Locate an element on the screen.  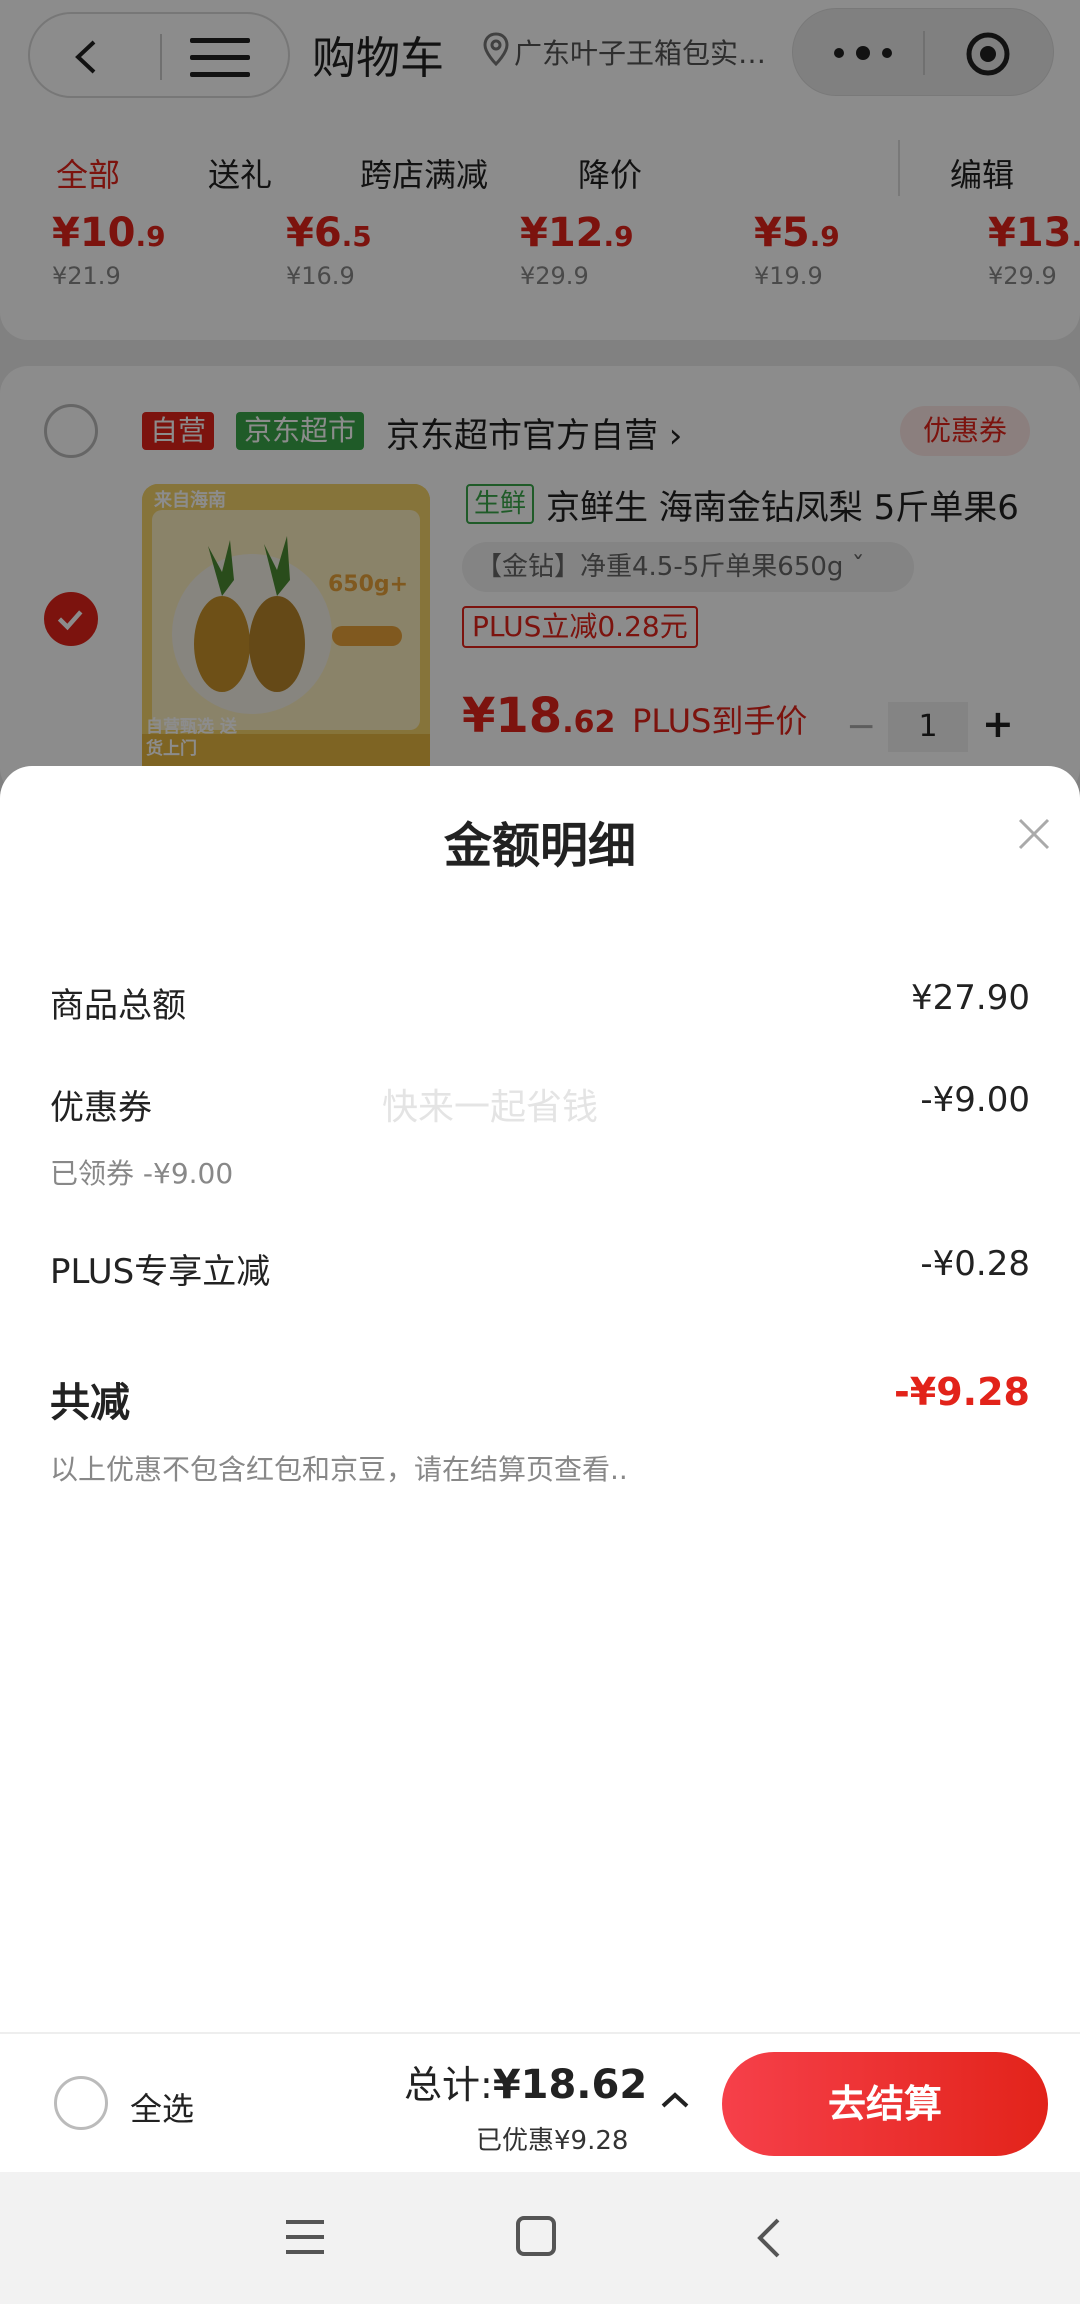
discount-note: 以上优惠不包含红包和京豆，请在结算页查看.. is located at coordinates (339, 1469).